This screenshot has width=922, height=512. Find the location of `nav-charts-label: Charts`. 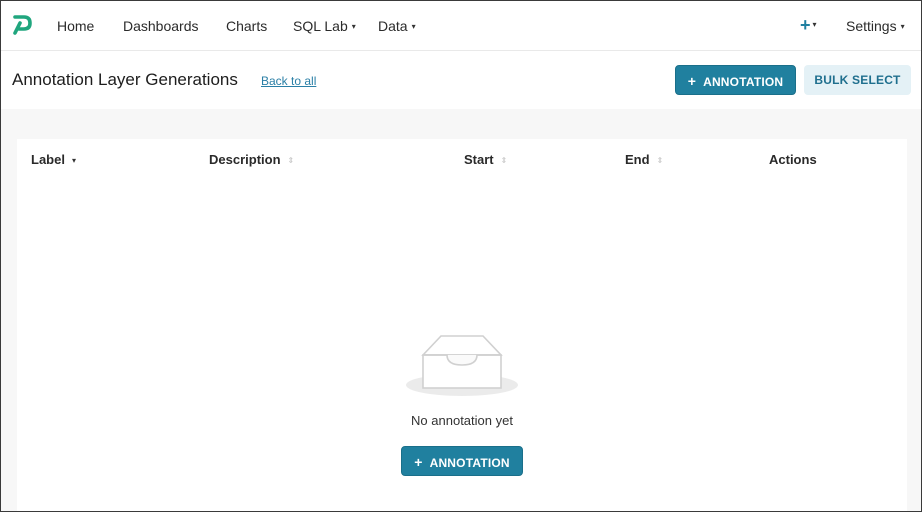

nav-charts-label: Charts is located at coordinates (247, 26).